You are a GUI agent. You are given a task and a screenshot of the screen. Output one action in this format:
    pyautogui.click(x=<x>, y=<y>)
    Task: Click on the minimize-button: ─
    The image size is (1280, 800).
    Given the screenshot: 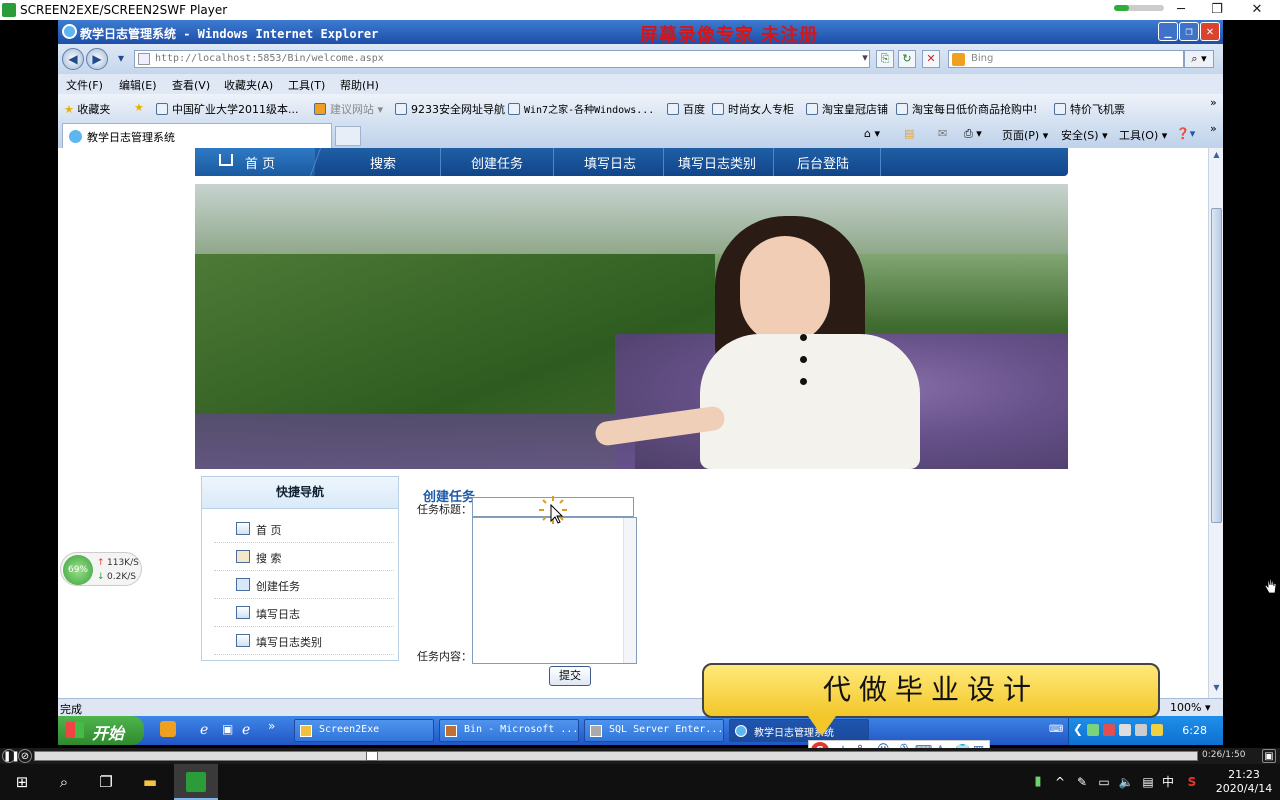 What is the action you would take?
    pyautogui.click(x=1181, y=10)
    